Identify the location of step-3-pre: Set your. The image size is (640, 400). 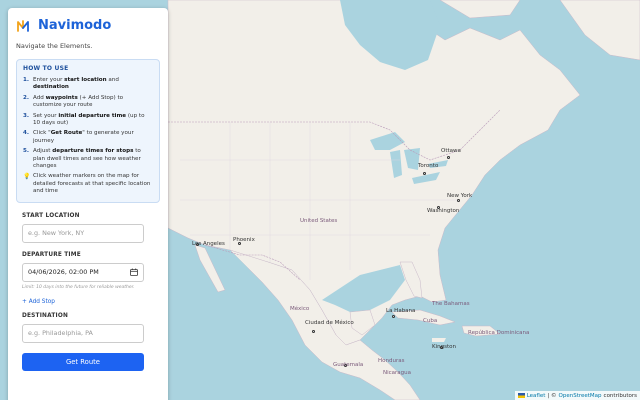
(46, 115).